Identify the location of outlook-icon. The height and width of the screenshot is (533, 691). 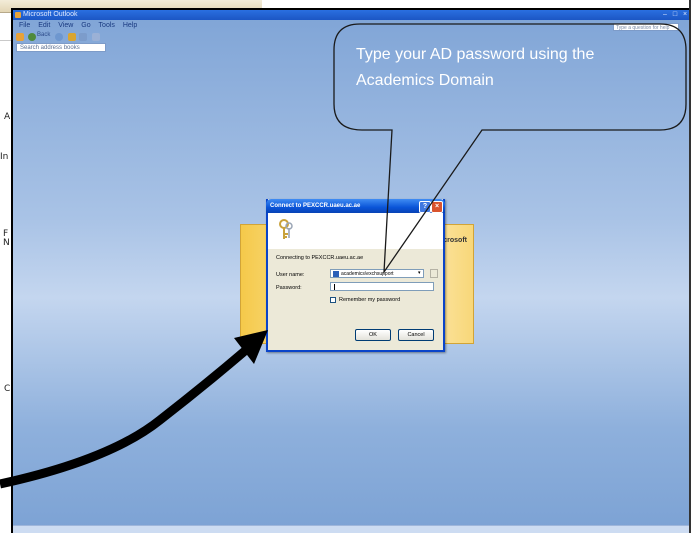
(18, 15).